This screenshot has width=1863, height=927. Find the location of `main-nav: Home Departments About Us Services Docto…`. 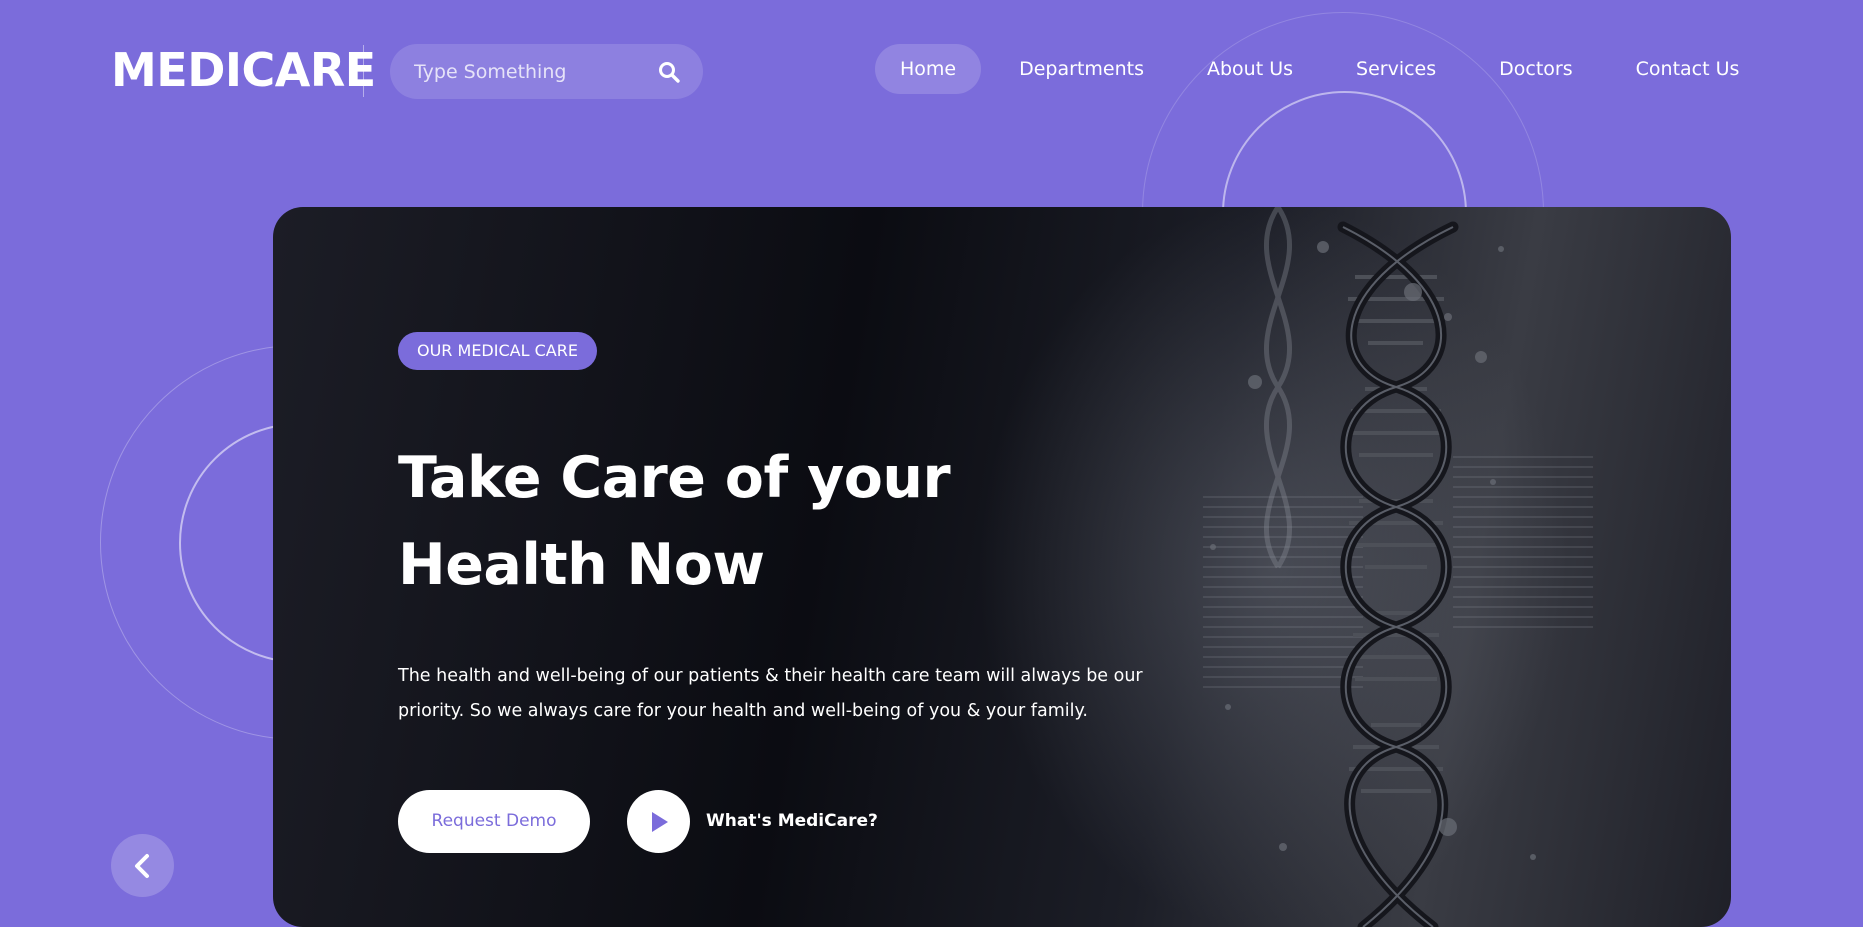

main-nav: Home Departments About Us Services Docto… is located at coordinates (1326, 69).